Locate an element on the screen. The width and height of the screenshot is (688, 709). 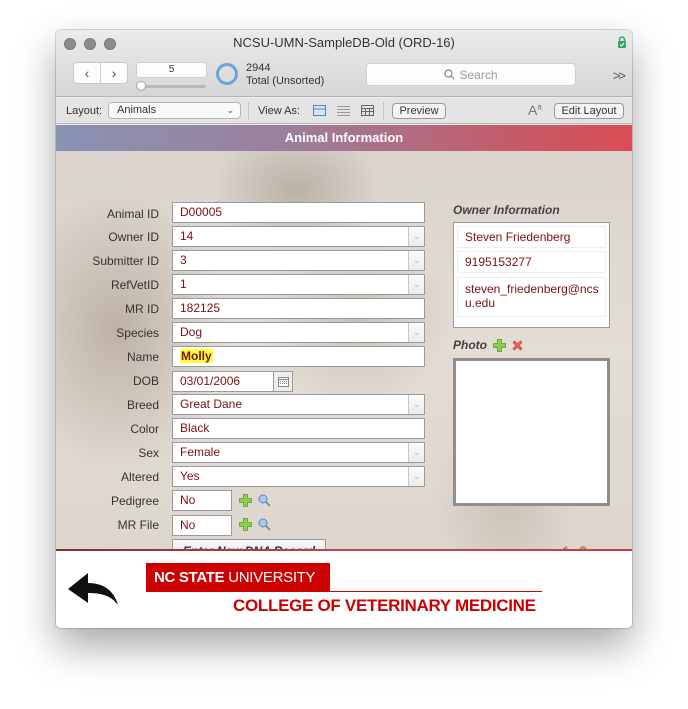
color-value: Black is located at coordinates (195, 428).